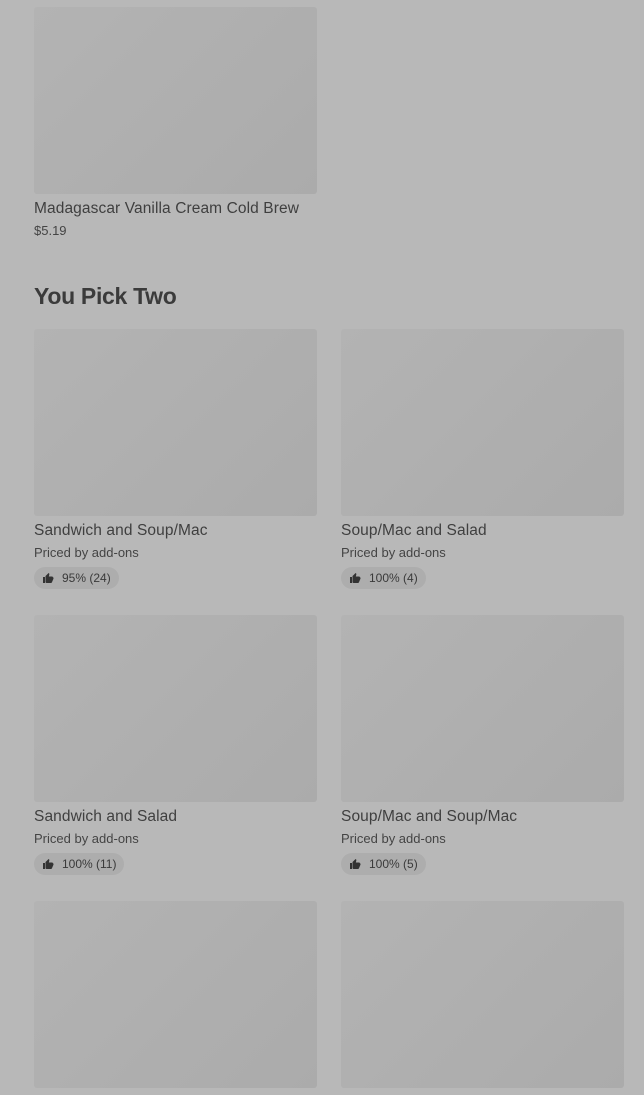 This screenshot has width=644, height=1095. I want to click on item-name: Sandwich and Salad, so click(106, 816).